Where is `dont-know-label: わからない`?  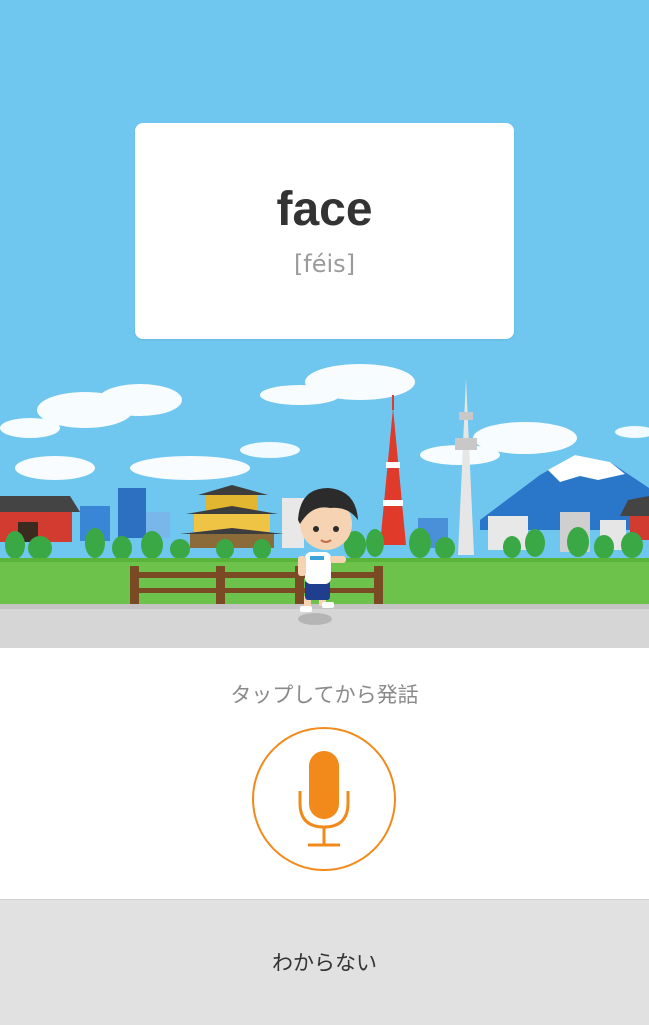 dont-know-label: わからない is located at coordinates (324, 963).